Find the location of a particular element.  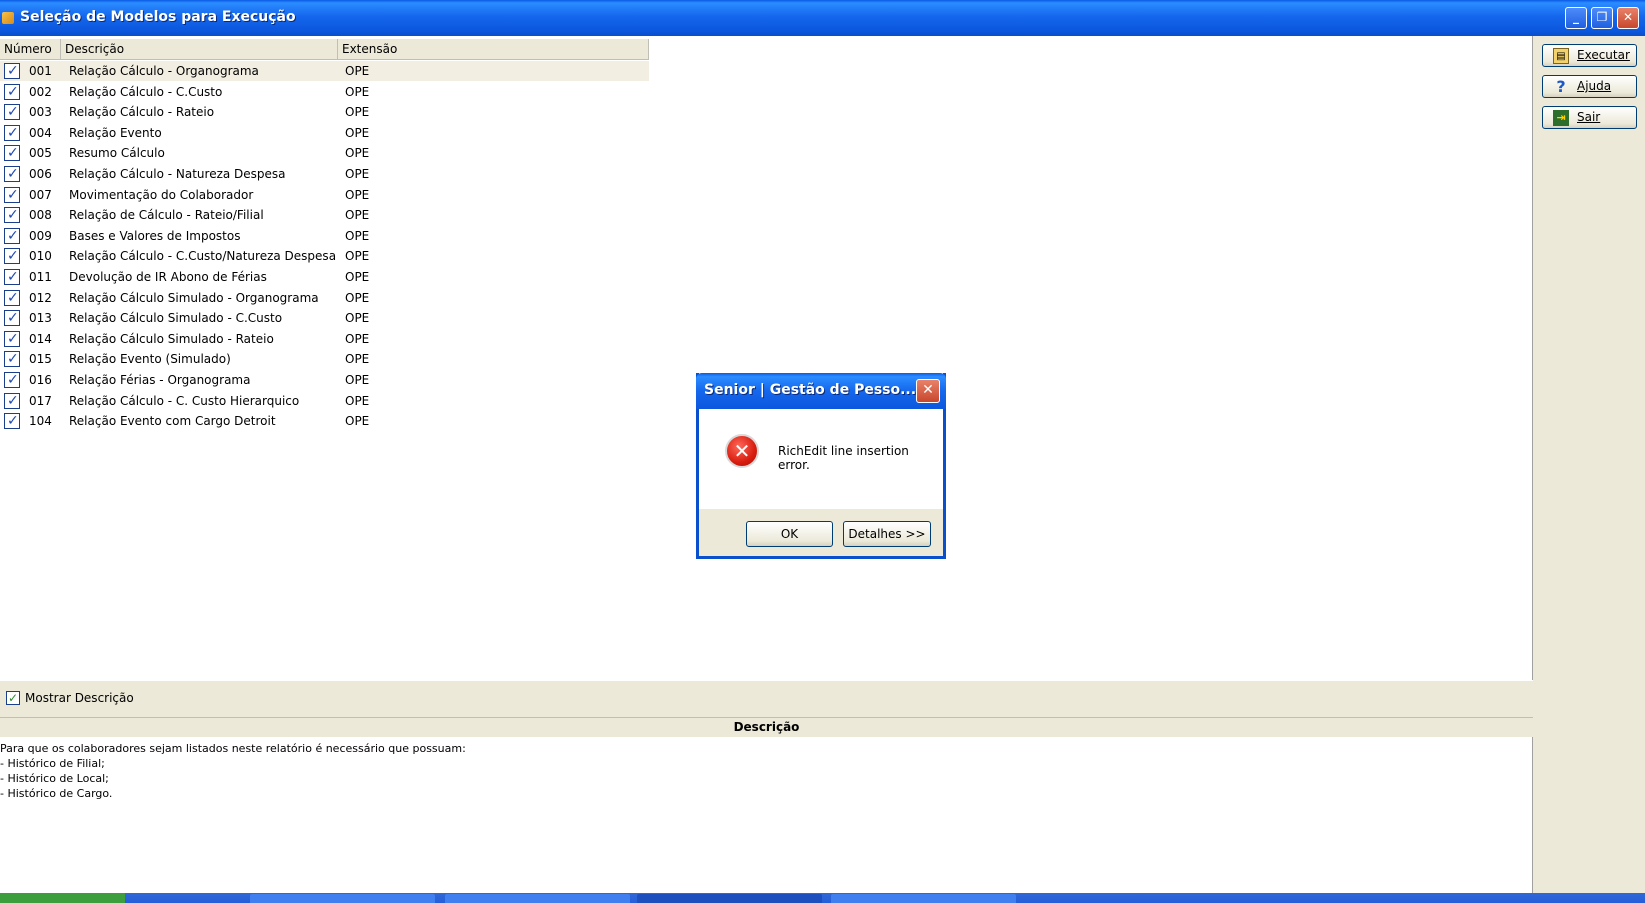

show-description-bar: ✓ Mostrar Descrição is located at coordinates (766, 699).